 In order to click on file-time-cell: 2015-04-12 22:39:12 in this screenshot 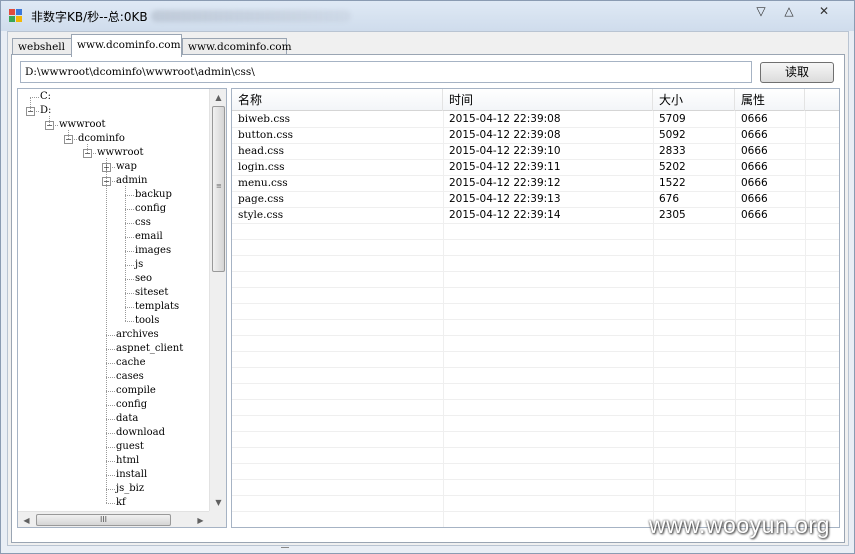, I will do `click(505, 183)`.